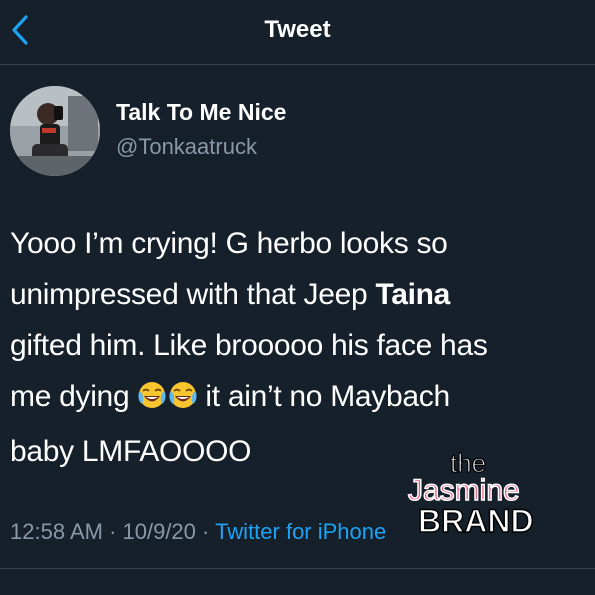  I want to click on tweet-line-3: gifted him. Like brooooo his face has, so click(249, 345).